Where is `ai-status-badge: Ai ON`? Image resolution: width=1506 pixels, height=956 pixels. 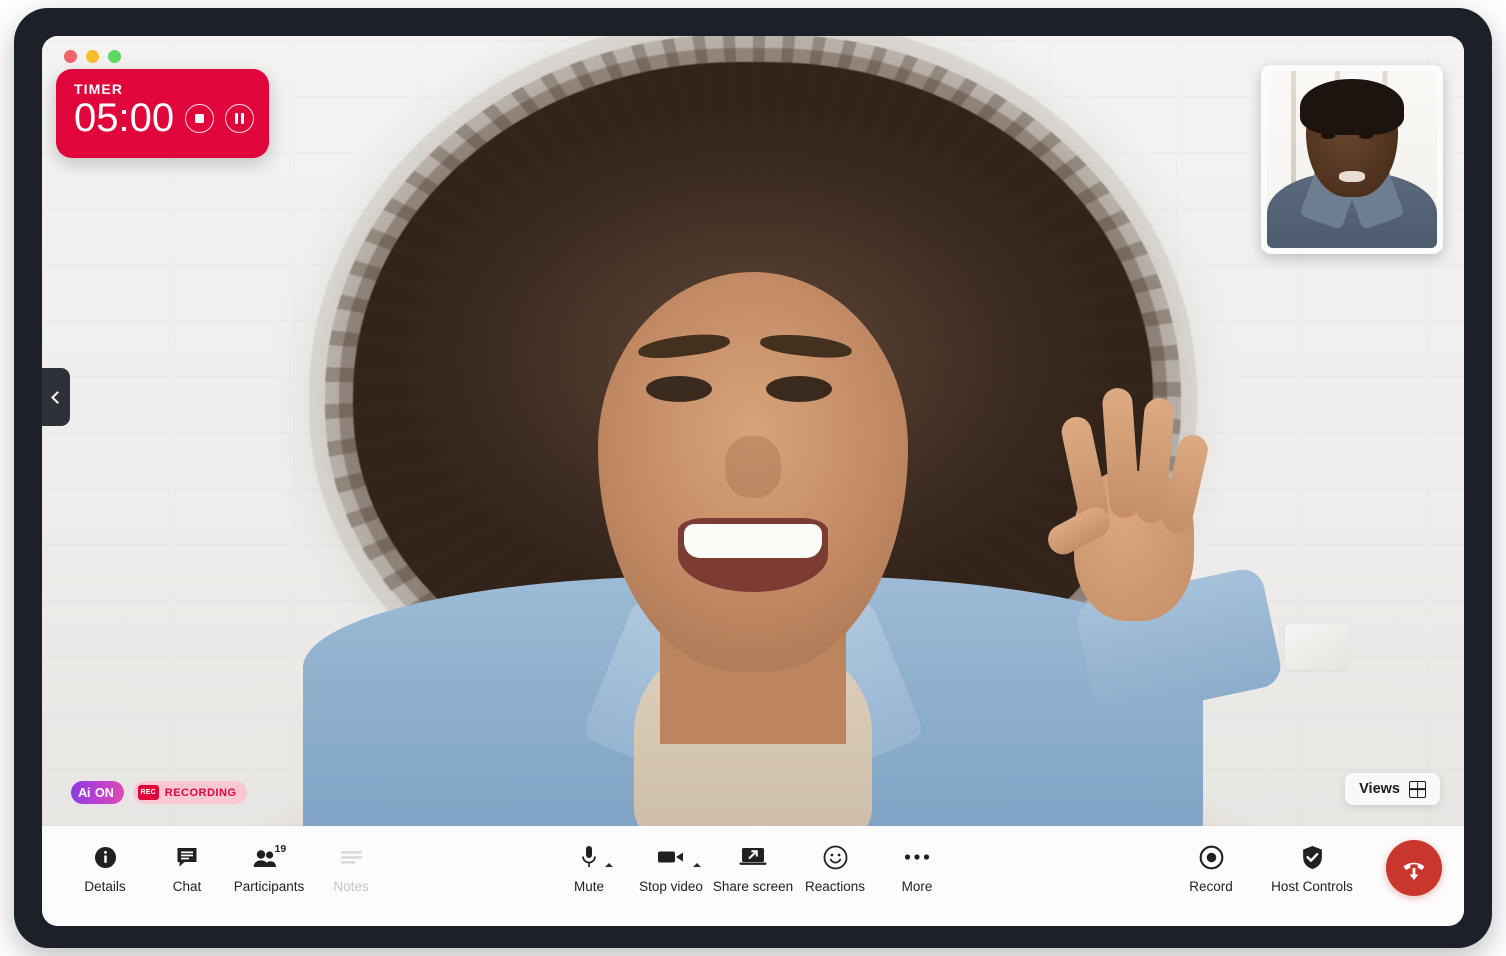 ai-status-badge: Ai ON is located at coordinates (97, 792).